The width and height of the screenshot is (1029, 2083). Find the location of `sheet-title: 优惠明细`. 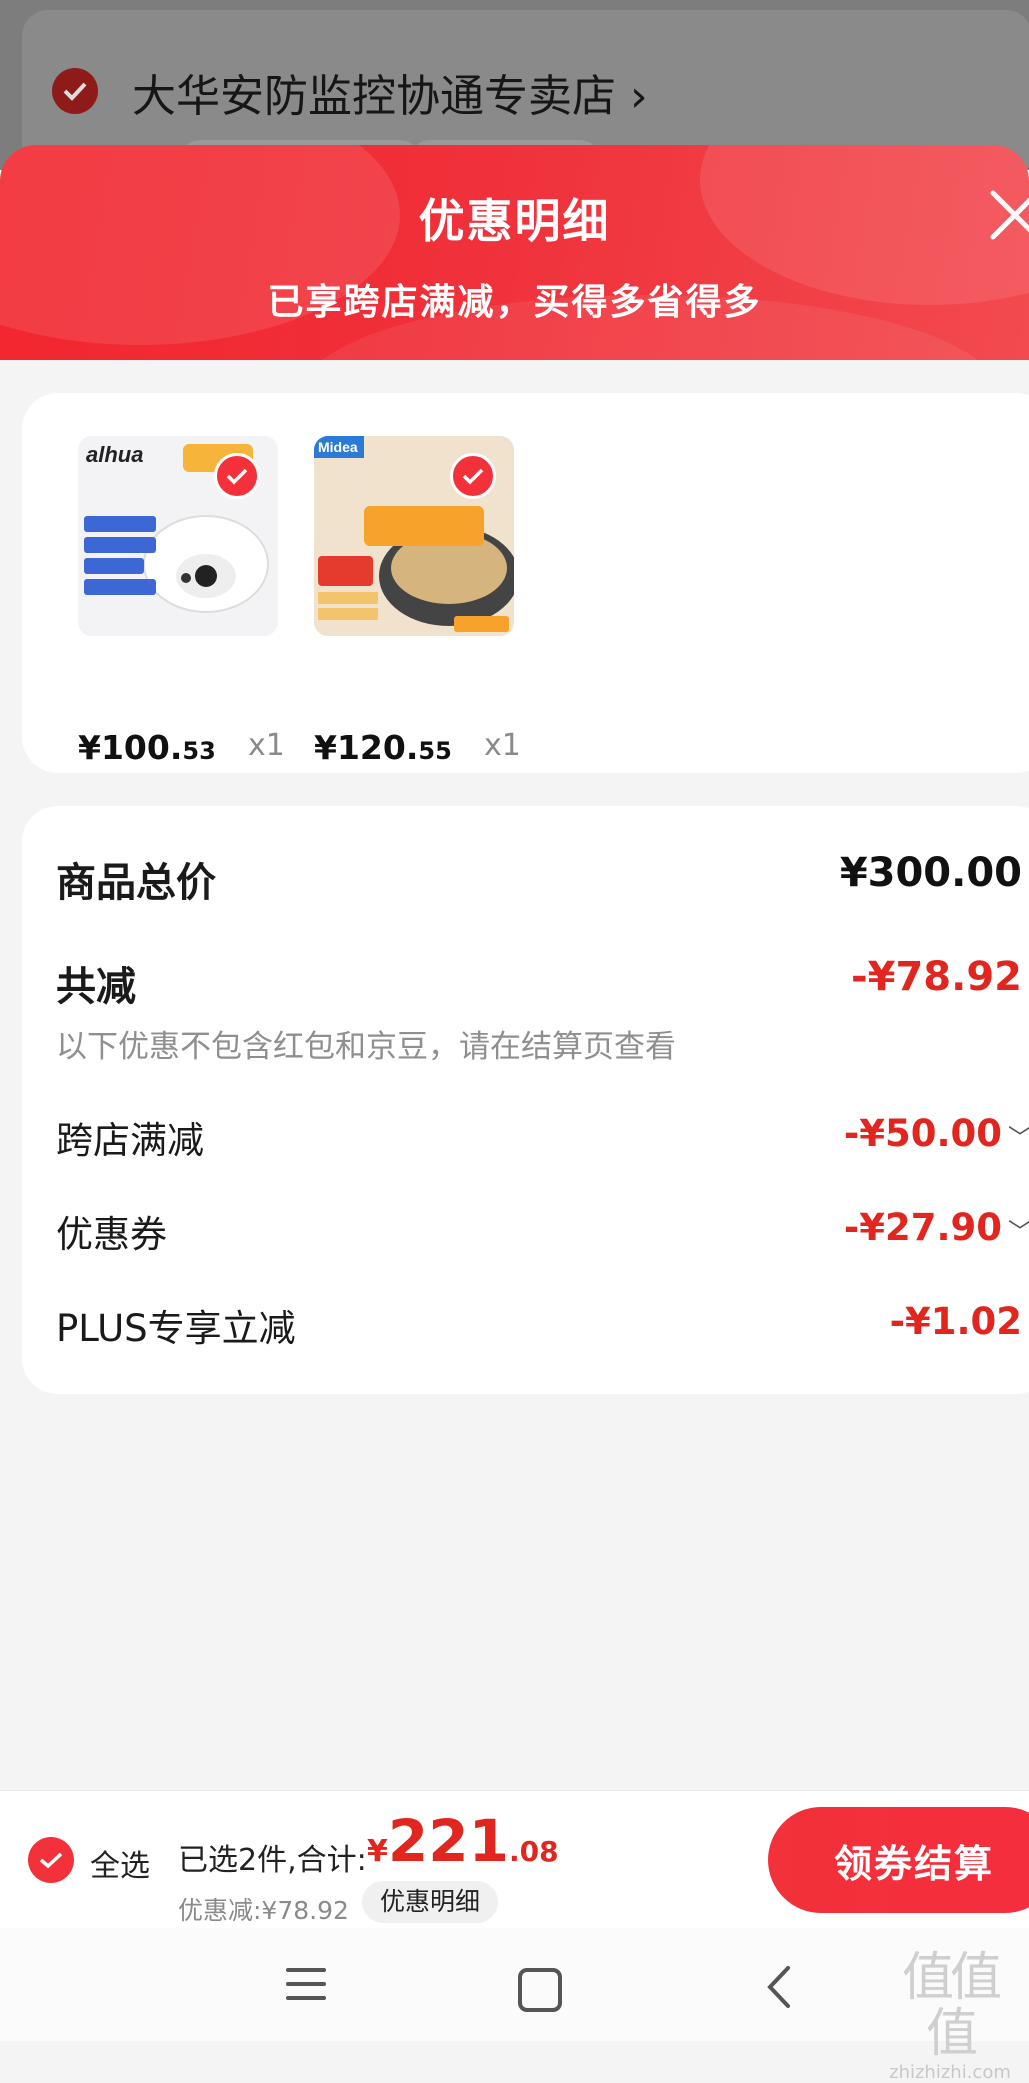

sheet-title: 优惠明细 is located at coordinates (514, 221).